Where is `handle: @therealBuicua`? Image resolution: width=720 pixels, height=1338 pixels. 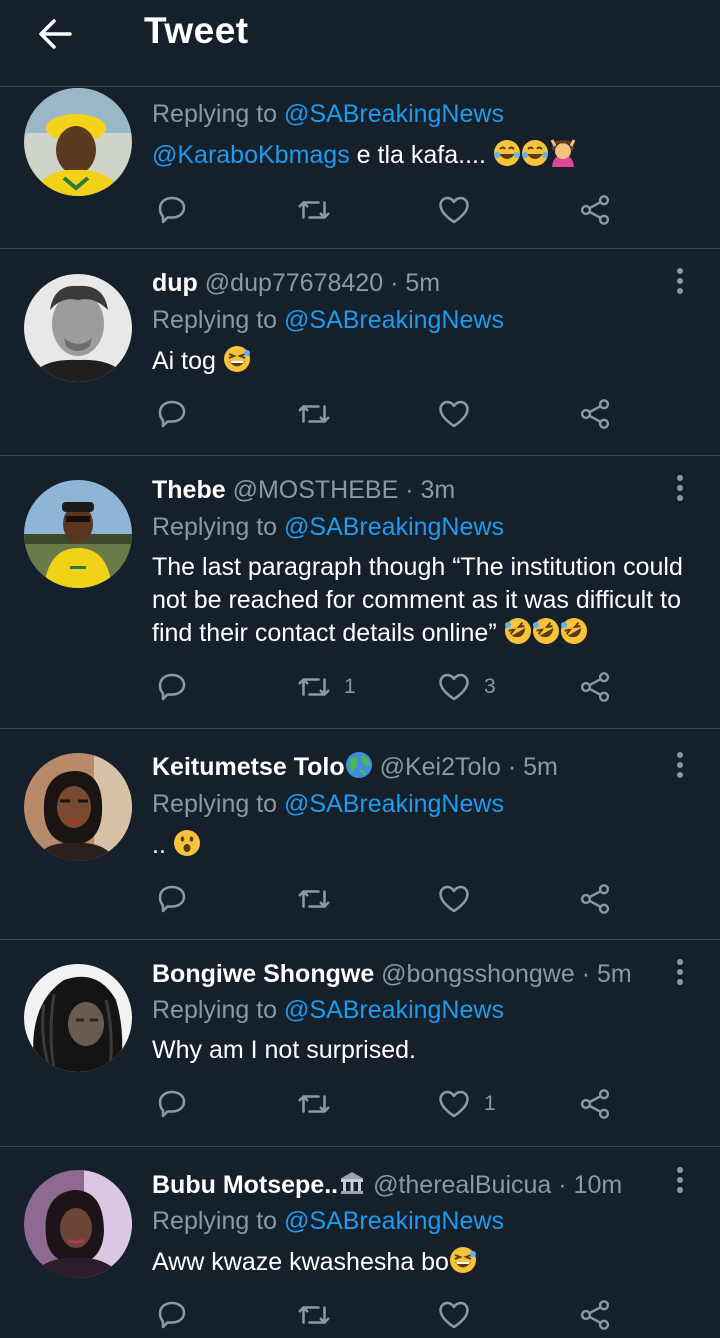 handle: @therealBuicua is located at coordinates (462, 1185).